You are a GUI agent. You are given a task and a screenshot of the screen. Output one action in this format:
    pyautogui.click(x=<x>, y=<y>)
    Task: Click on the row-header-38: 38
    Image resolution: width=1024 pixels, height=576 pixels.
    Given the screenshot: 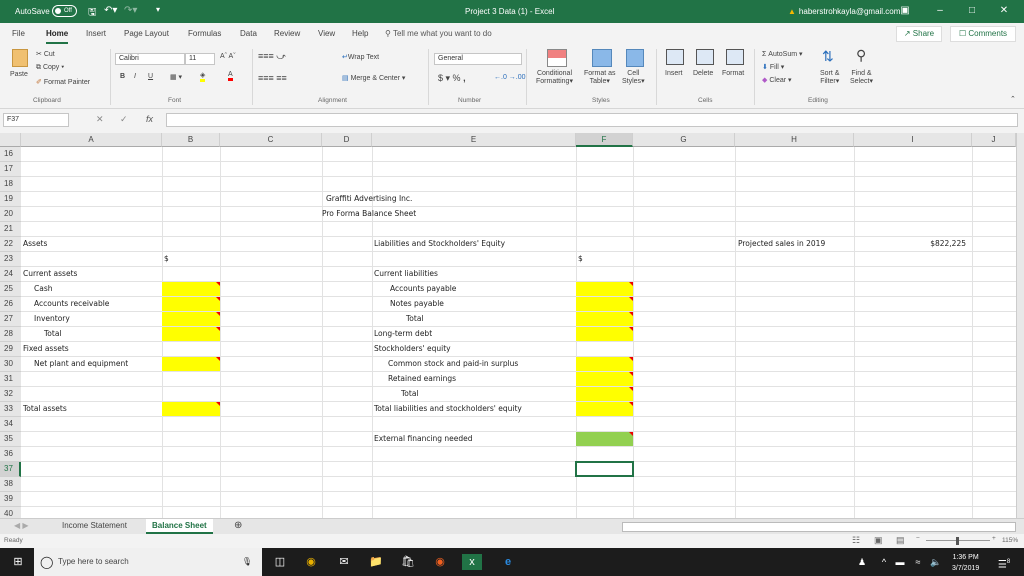 What is the action you would take?
    pyautogui.click(x=10, y=484)
    